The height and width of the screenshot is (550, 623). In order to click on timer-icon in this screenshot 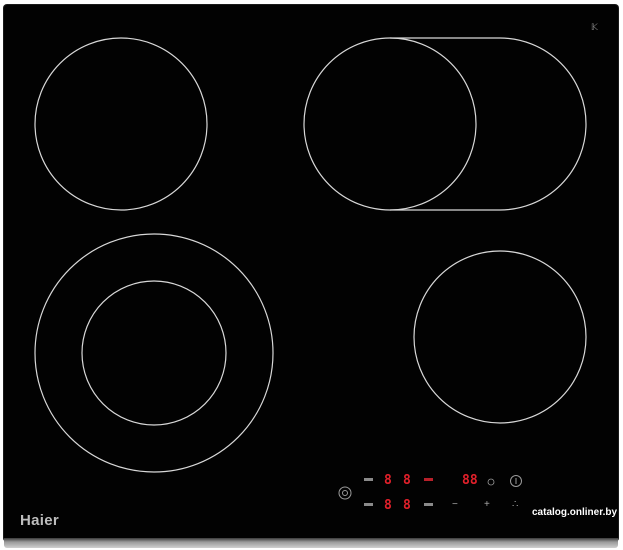, I will do `click(491, 482)`.